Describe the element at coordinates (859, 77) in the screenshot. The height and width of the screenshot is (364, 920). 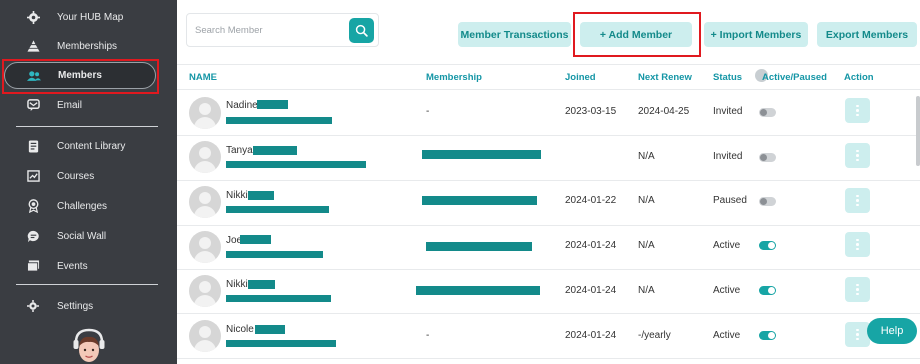
I see `column-header-action: Action` at that location.